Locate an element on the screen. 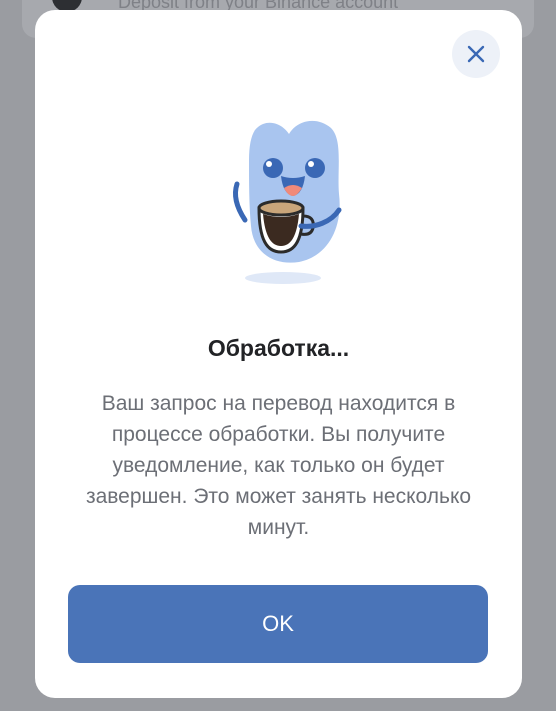 This screenshot has width=556, height=711. mascot-right-eye is located at coordinates (315, 168).